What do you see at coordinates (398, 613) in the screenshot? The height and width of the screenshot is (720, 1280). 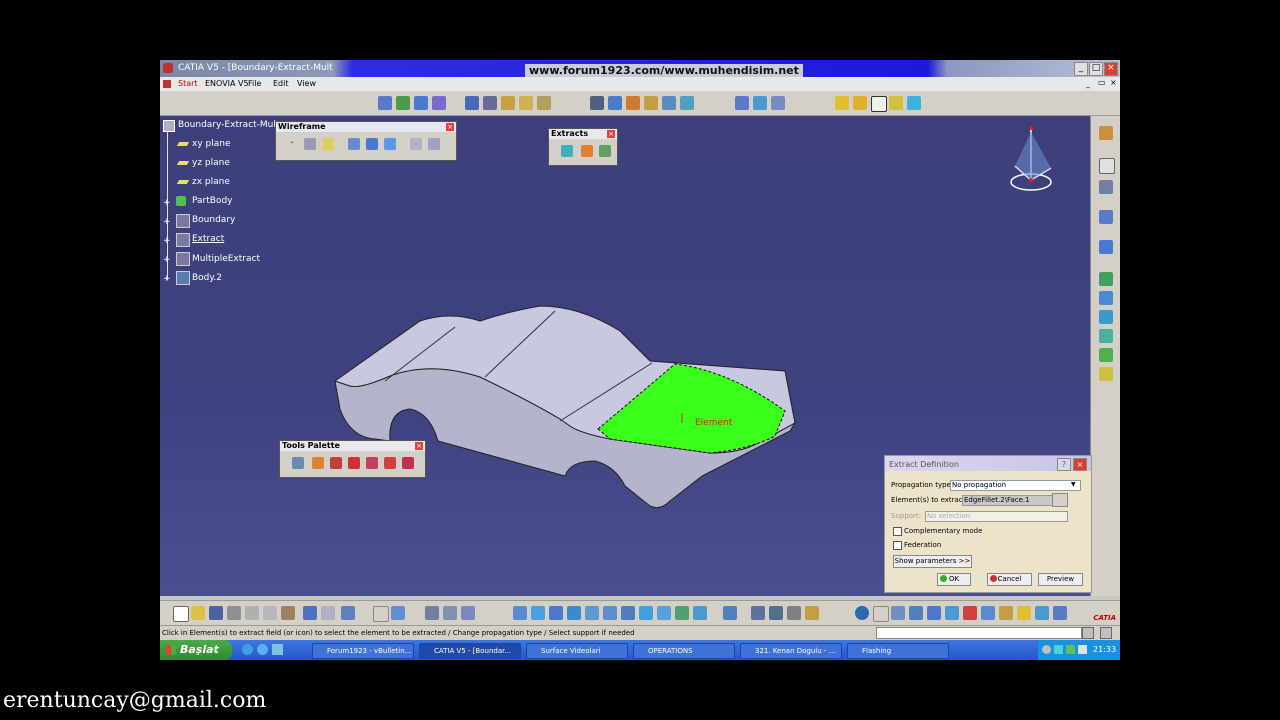 I see `comment-icon` at bounding box center [398, 613].